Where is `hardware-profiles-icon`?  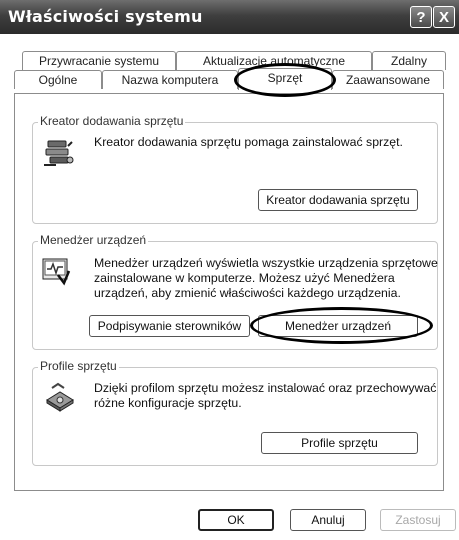 hardware-profiles-icon is located at coordinates (60, 397).